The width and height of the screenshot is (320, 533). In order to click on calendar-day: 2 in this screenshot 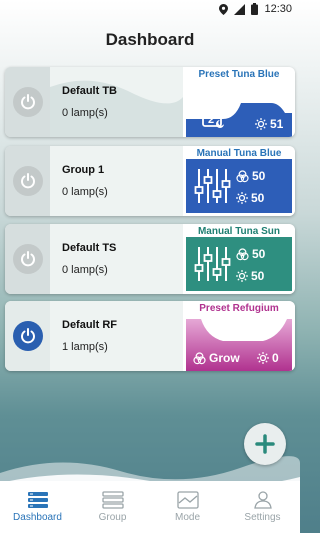, I will do `click(211, 120)`.